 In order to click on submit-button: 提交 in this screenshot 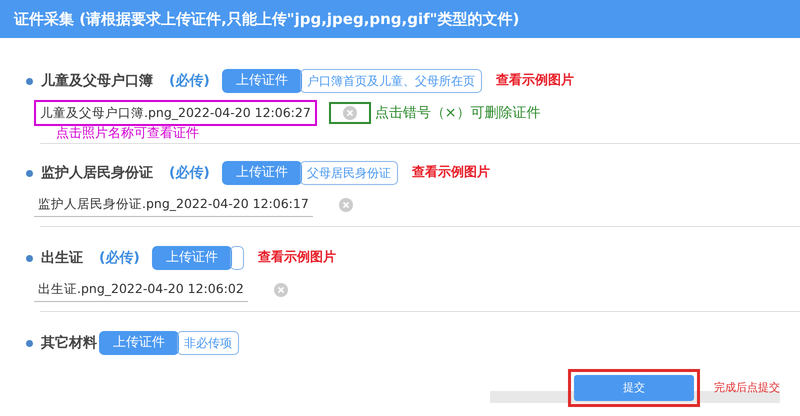, I will do `click(634, 388)`.